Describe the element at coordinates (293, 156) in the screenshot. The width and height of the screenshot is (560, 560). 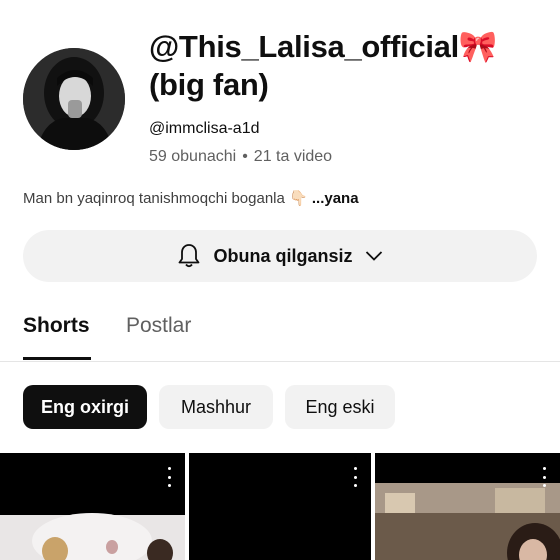
I see `video-count: 21 ta video` at that location.